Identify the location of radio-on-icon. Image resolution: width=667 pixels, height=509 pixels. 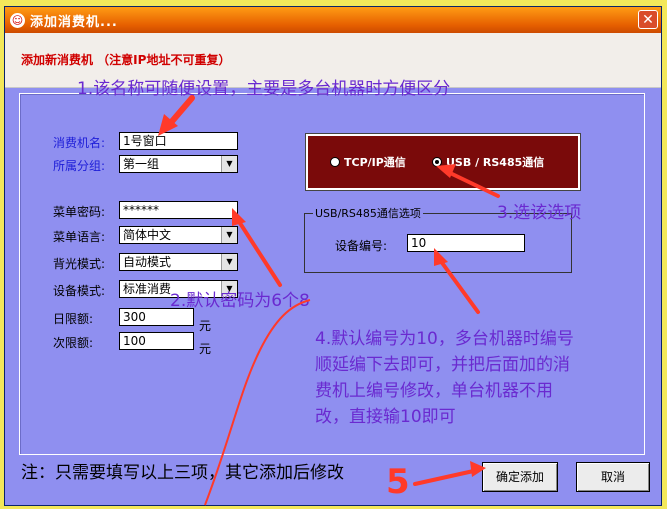
(437, 162).